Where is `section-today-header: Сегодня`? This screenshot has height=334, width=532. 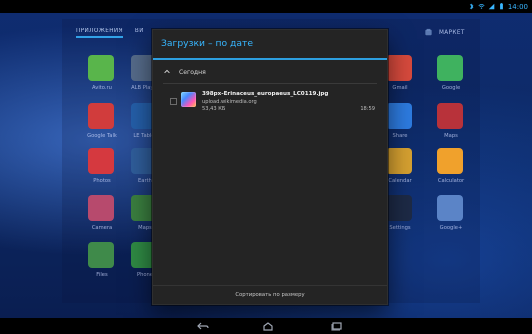
section-today-header: Сегодня is located at coordinates (270, 72).